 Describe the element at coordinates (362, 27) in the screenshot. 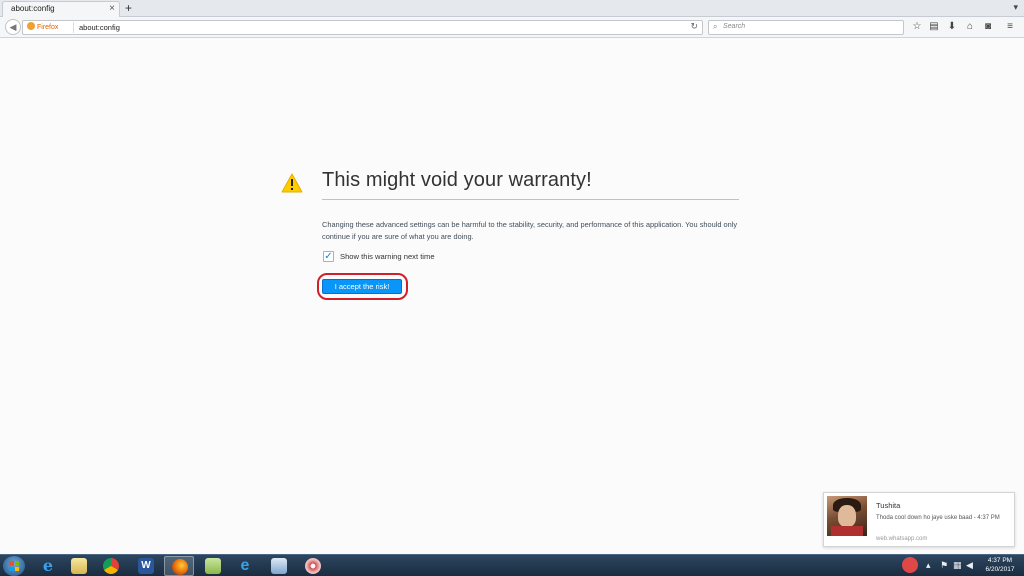

I see `url-bar: Firefox about:config ↻` at that location.